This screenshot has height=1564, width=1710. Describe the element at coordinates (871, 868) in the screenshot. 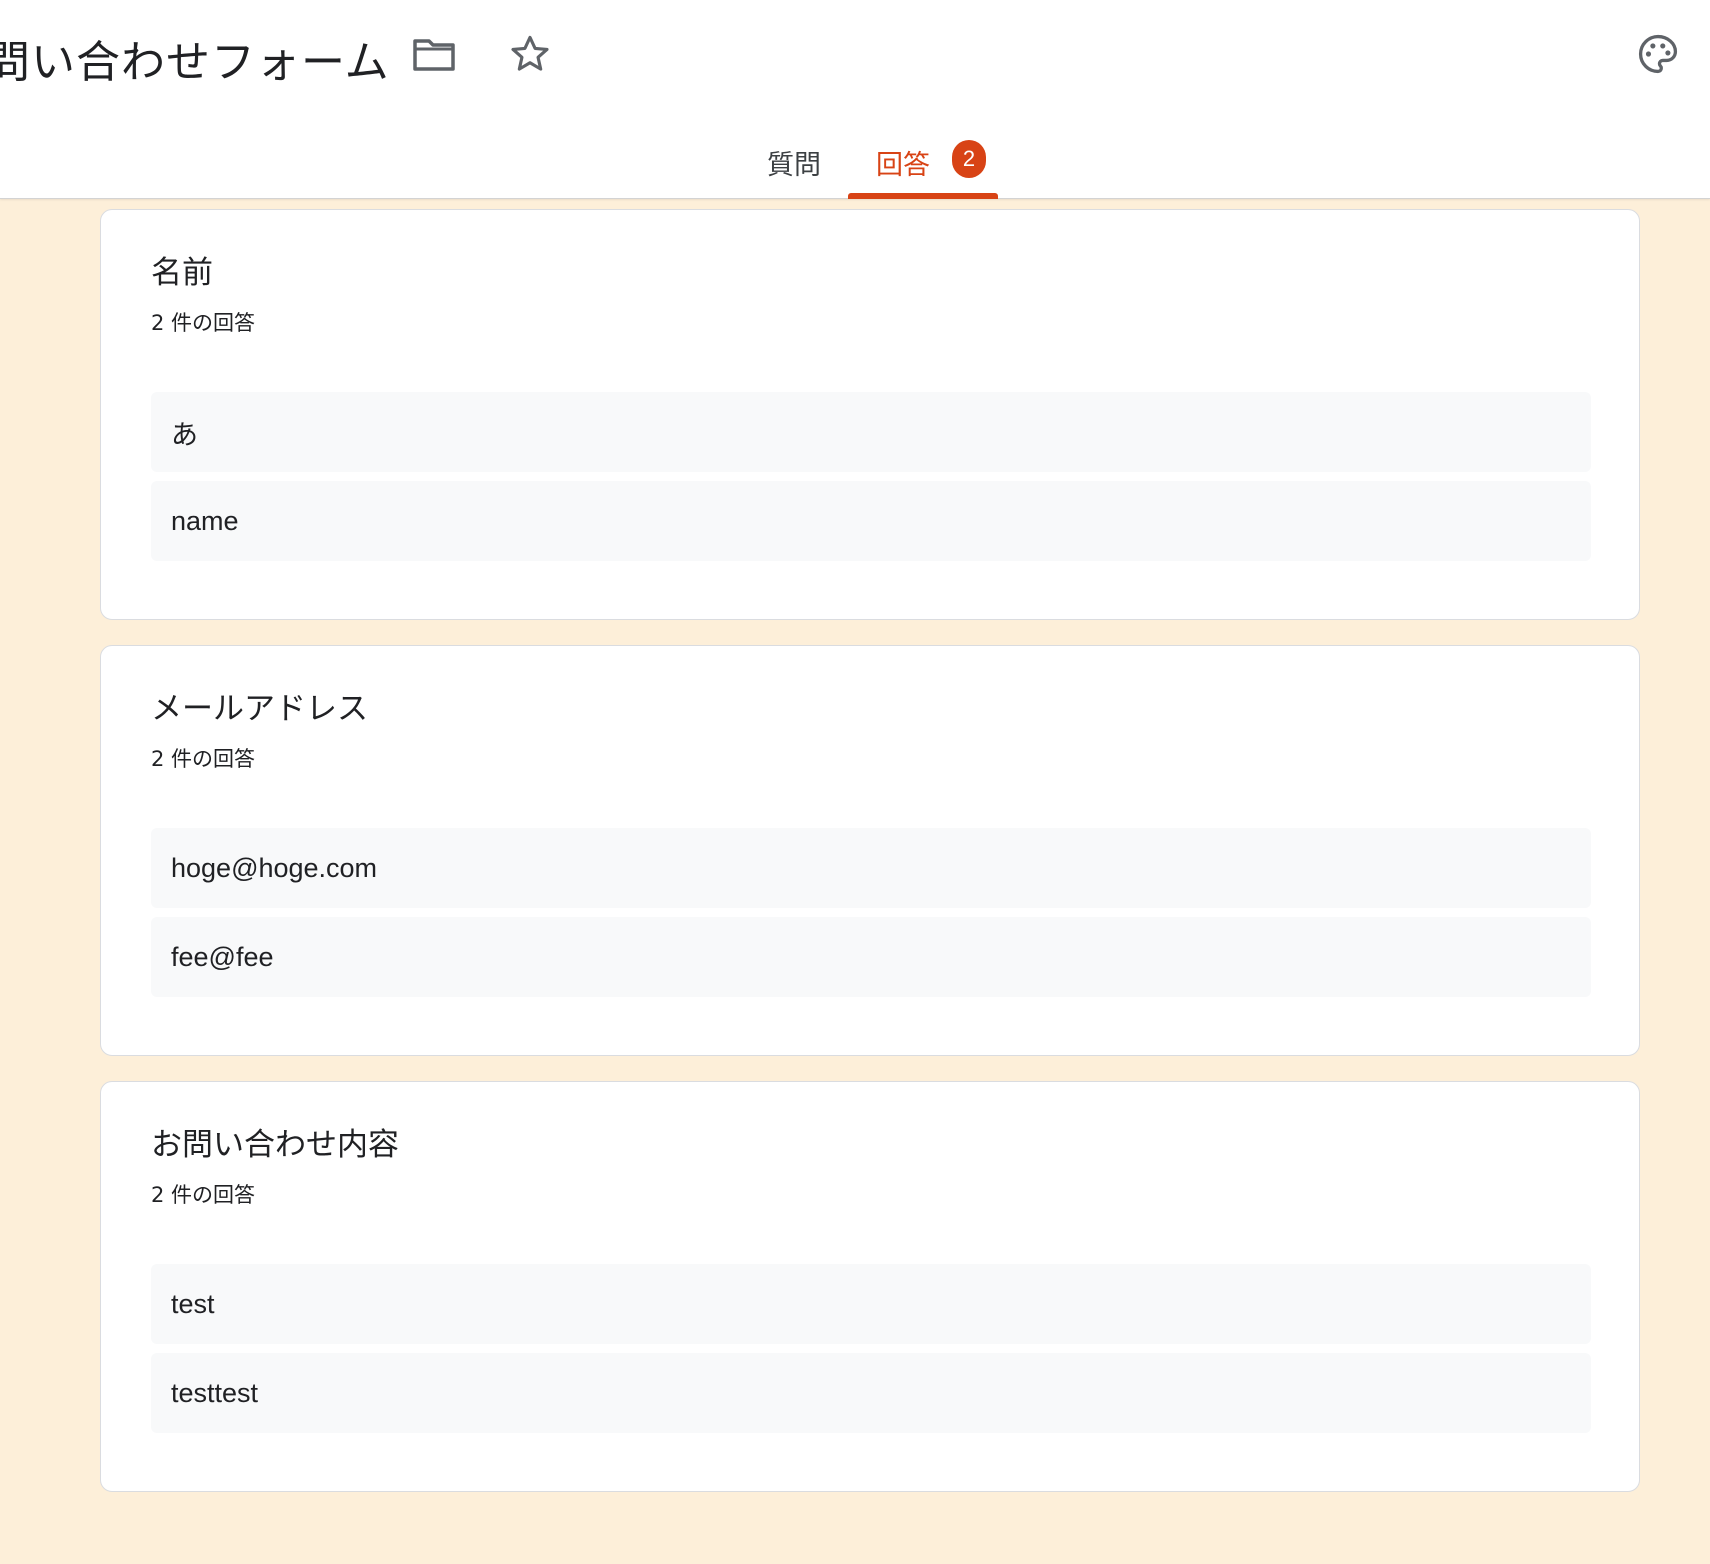

I see `answer-item: hoge@hoge.com` at that location.